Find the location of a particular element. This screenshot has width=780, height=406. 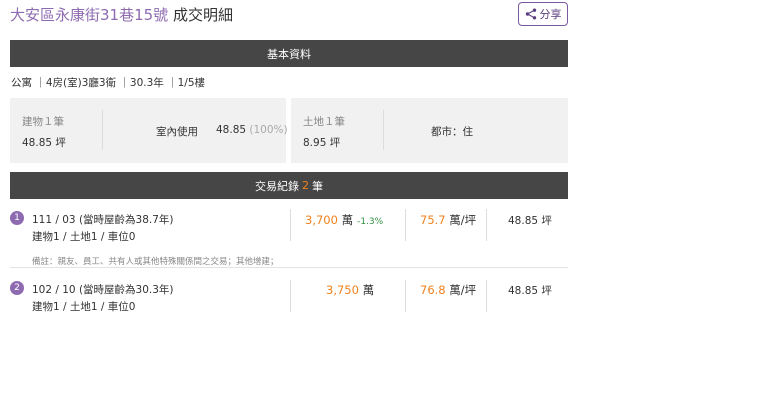

price-change: -1.3% is located at coordinates (370, 222).